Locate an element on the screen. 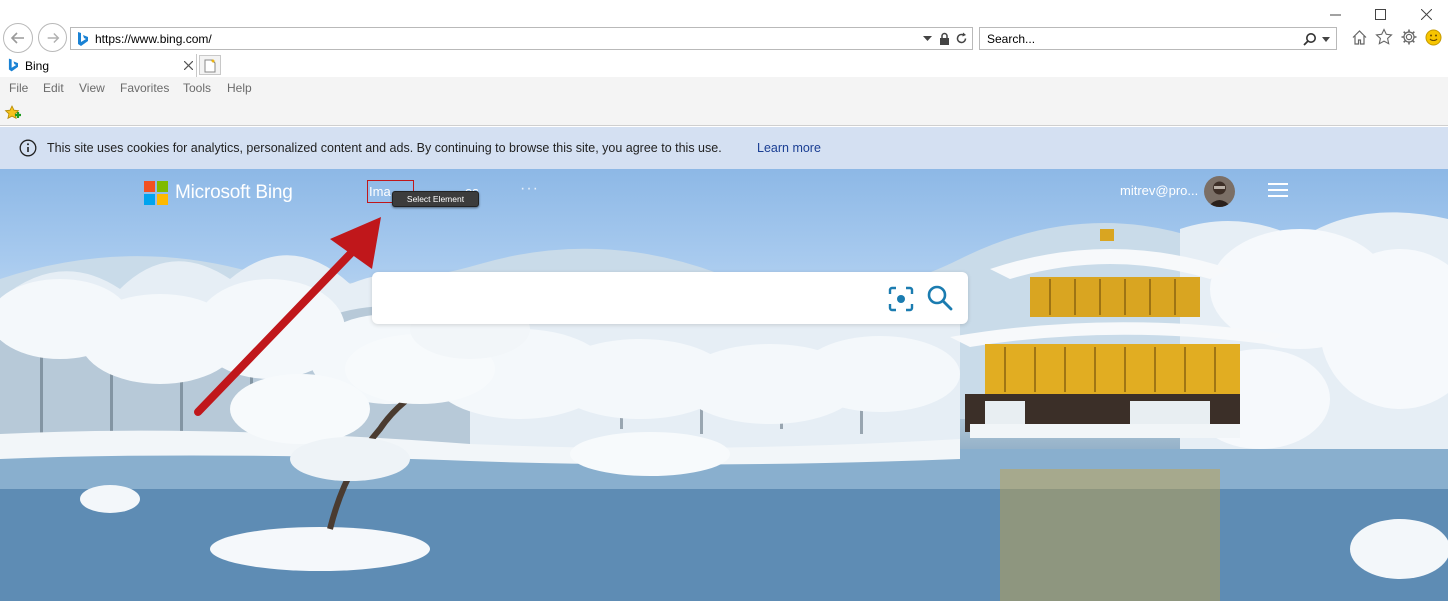 The height and width of the screenshot is (601, 1448). menu-edit: Edit is located at coordinates (53, 88).